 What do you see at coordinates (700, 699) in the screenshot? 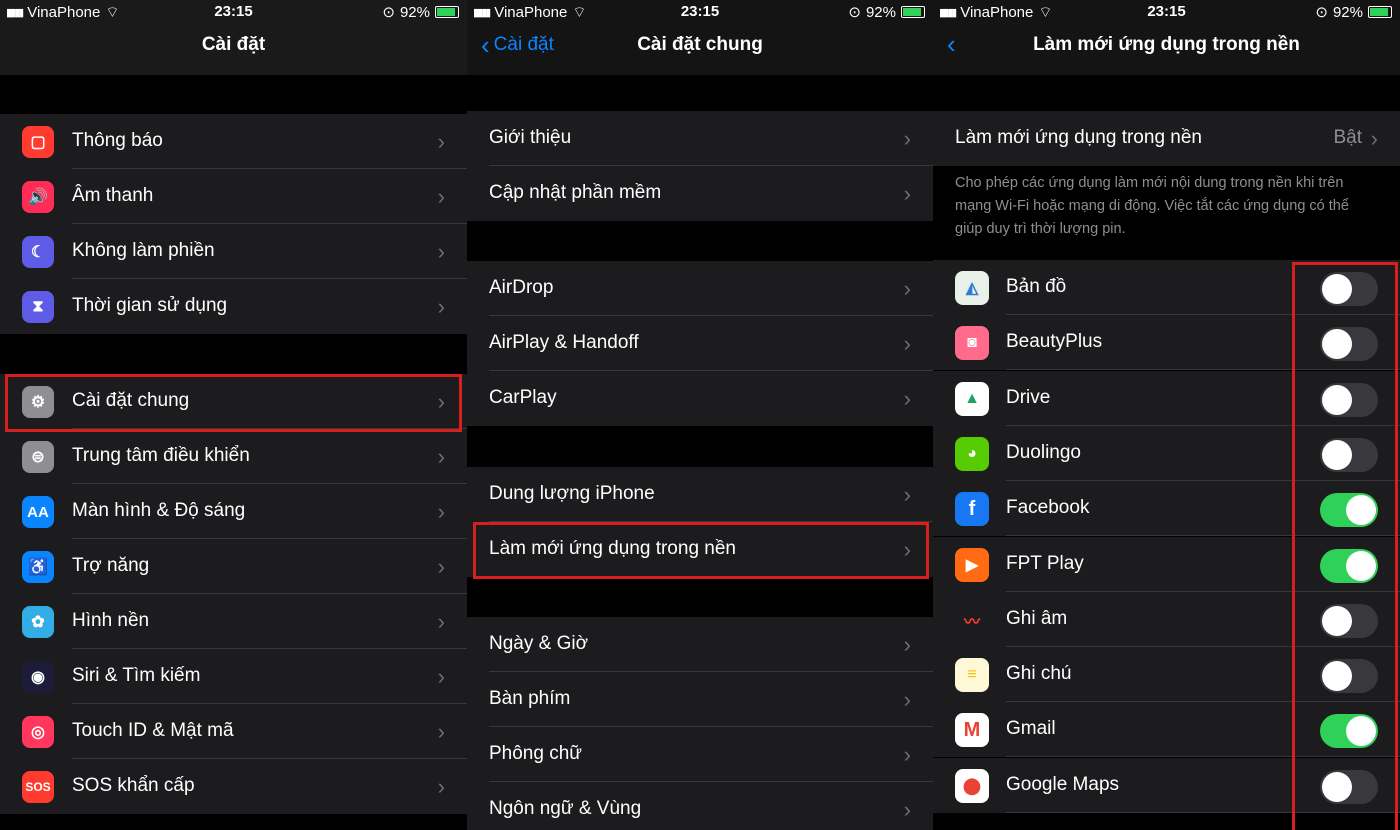
I see `general-settings-row: Bàn phím ›` at bounding box center [700, 699].